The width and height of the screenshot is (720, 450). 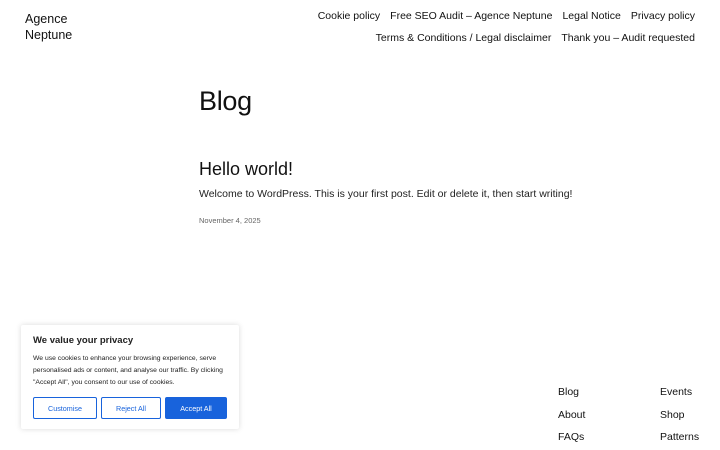 What do you see at coordinates (471, 16) in the screenshot?
I see `nav-item-free-seo-audit: Free SEO Audit – Agence Neptune` at bounding box center [471, 16].